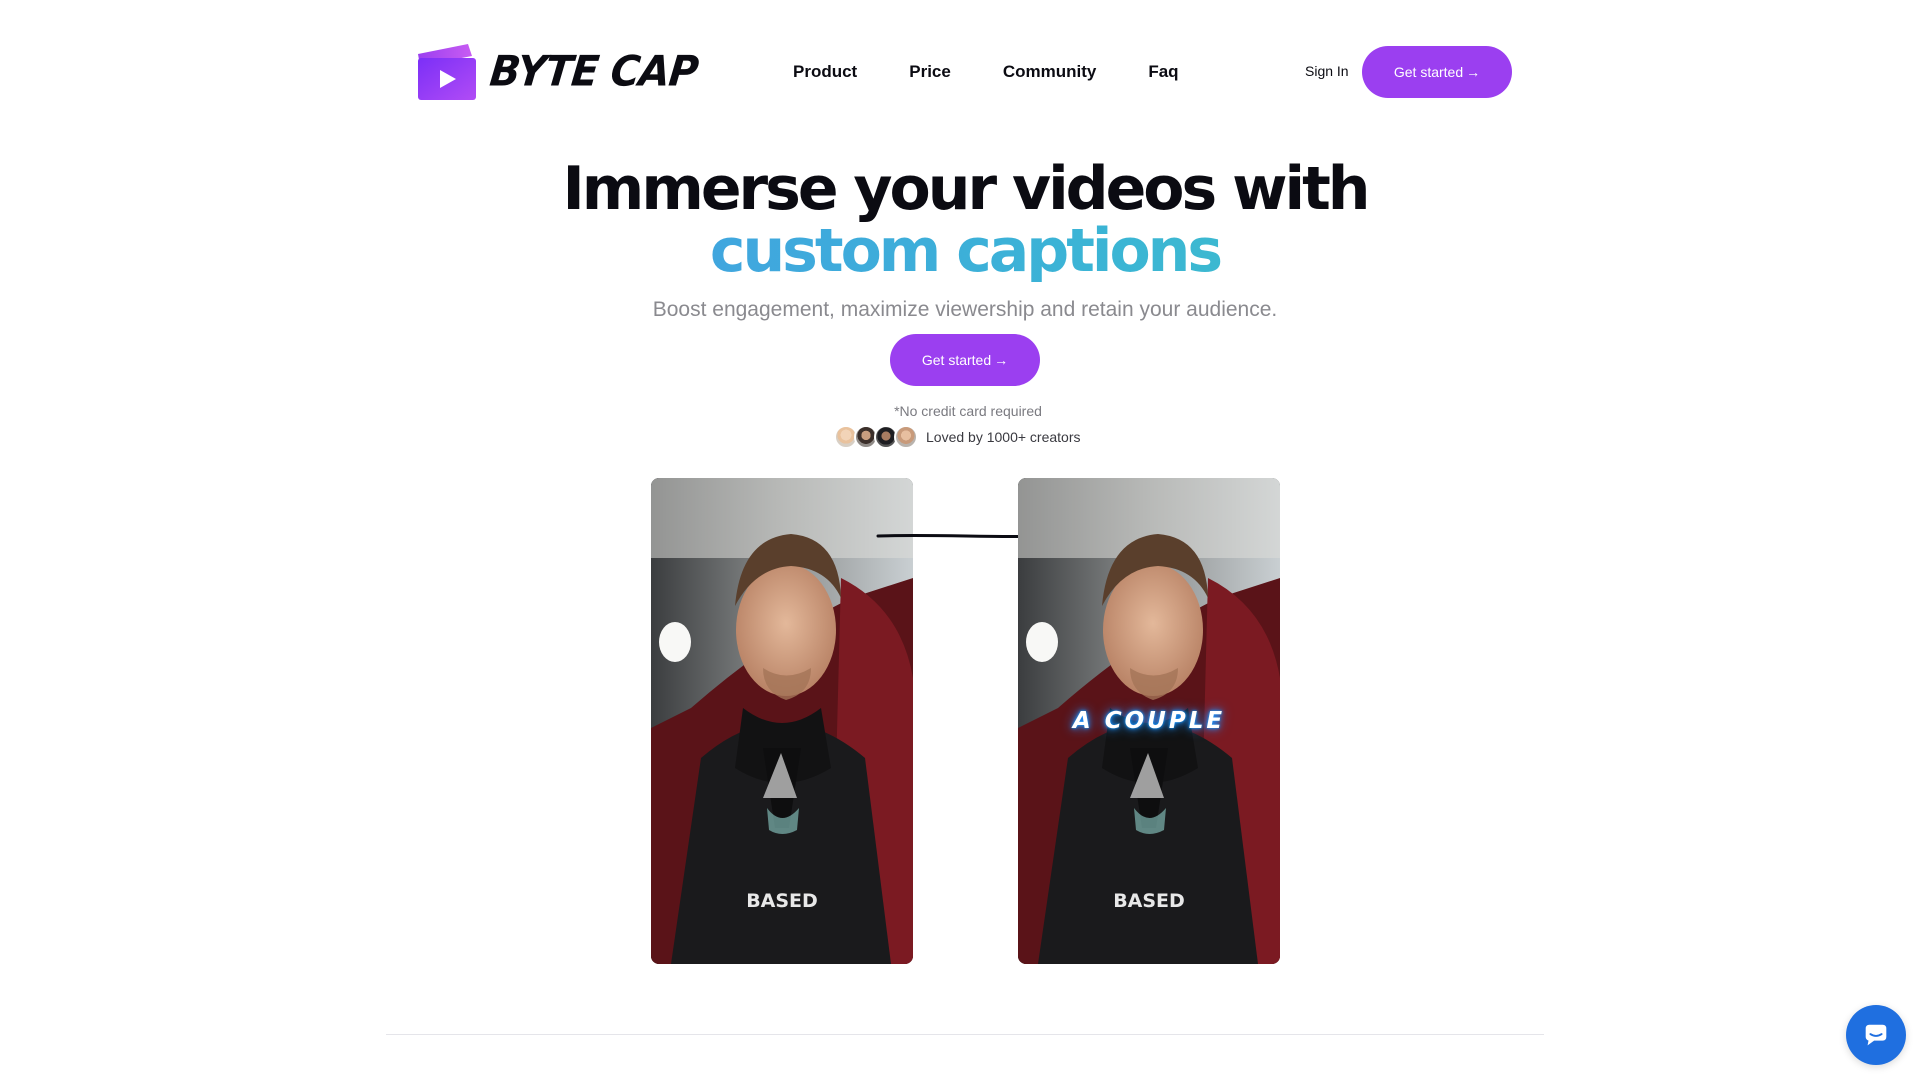 The image size is (1920, 1080). I want to click on header-cta-label: Get started, so click(1428, 72).